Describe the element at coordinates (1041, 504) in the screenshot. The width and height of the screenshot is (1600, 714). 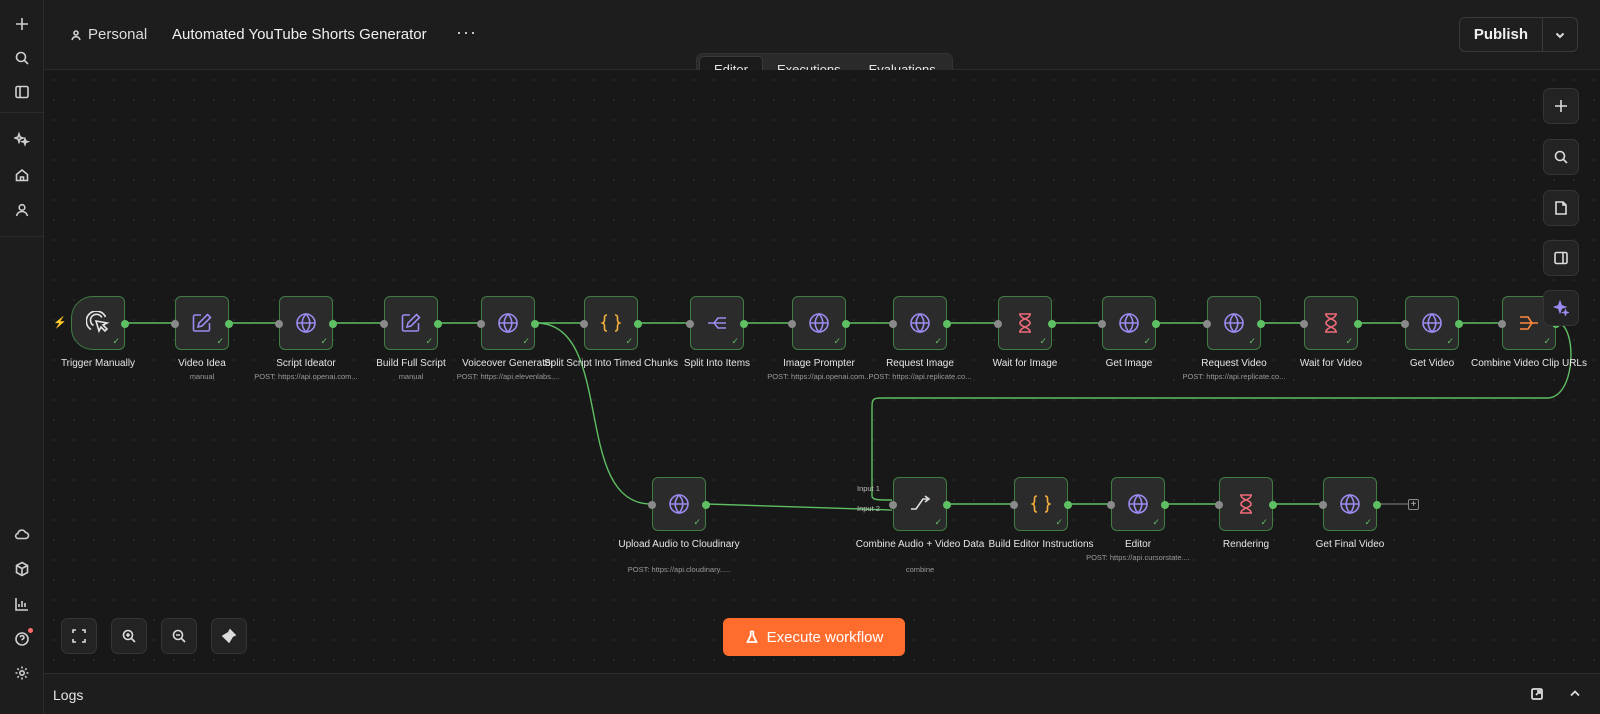
I see `node-build-editor-instructions: ✓` at that location.